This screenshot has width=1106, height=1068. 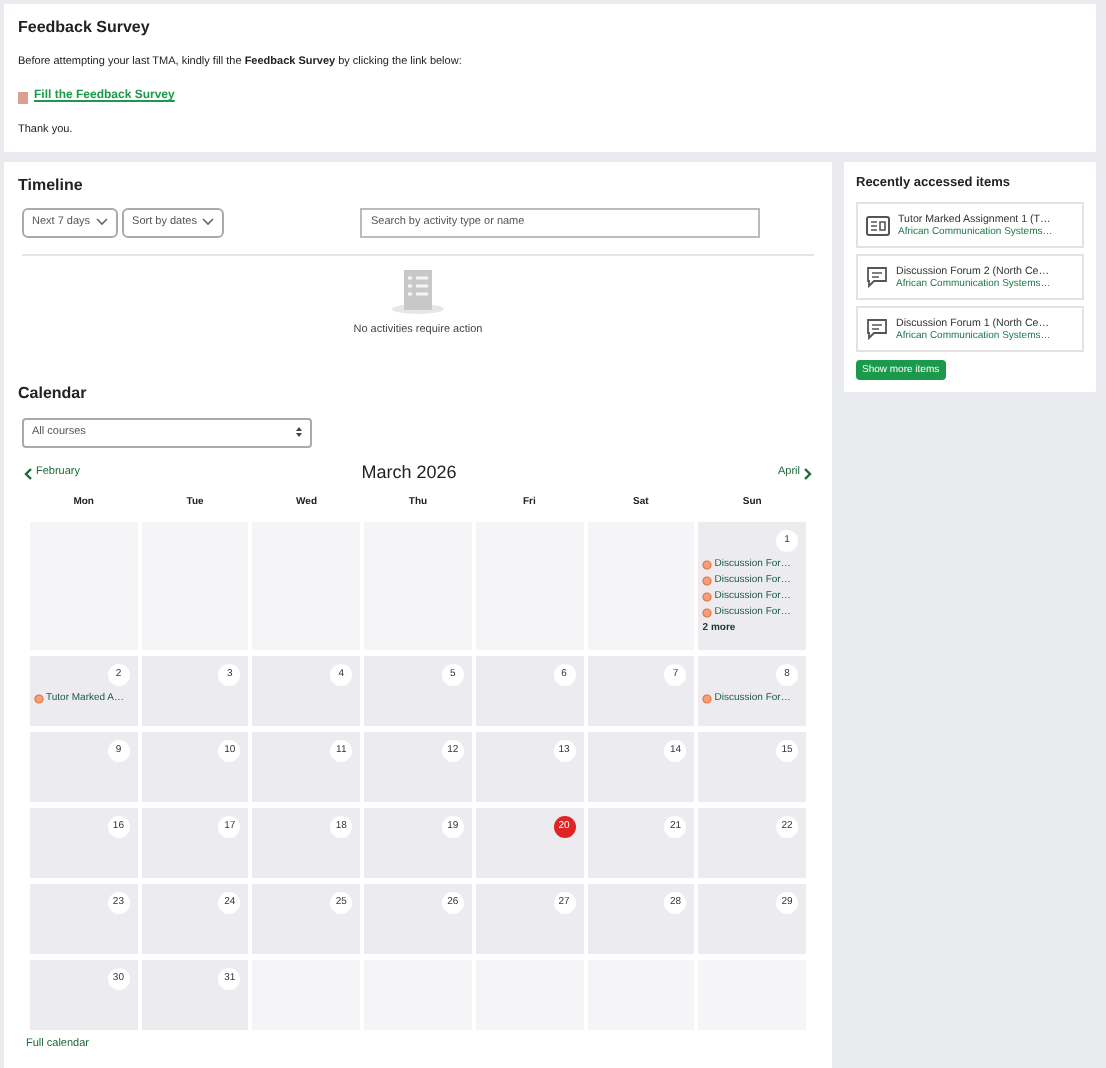 I want to click on month-title: March 2026, so click(x=409, y=472).